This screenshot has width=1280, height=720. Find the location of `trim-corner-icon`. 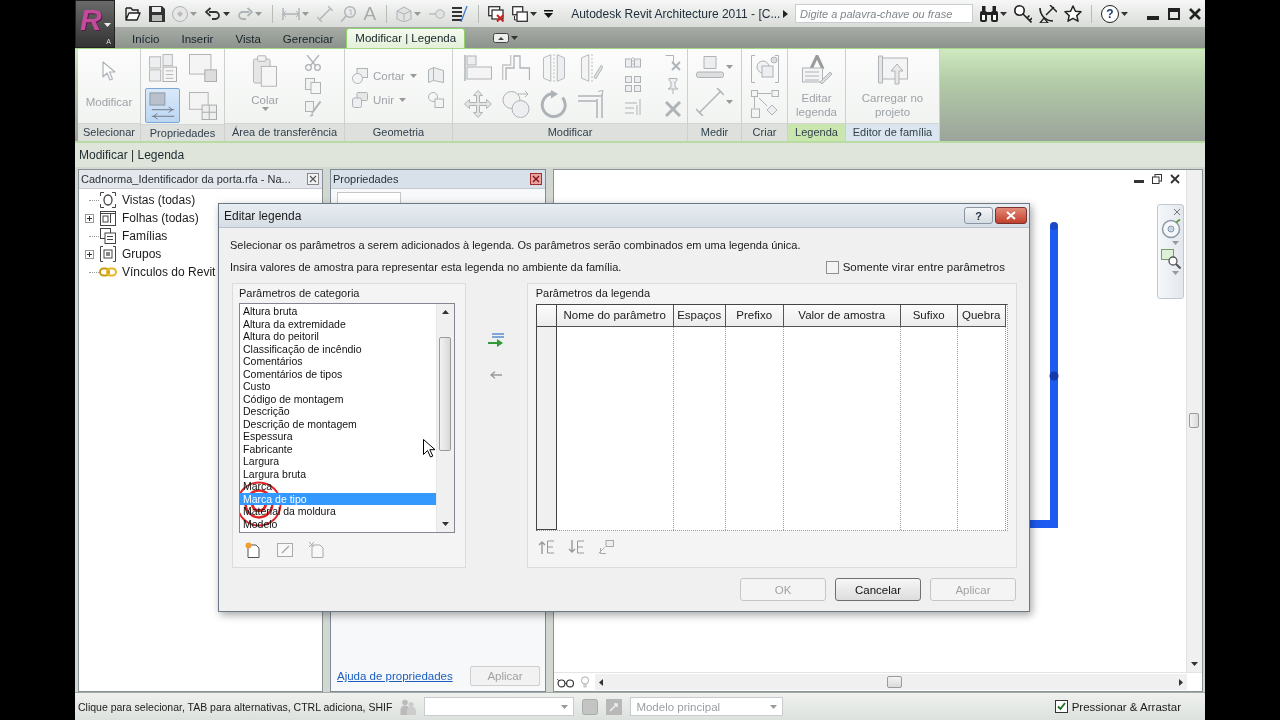

trim-corner-icon is located at coordinates (592, 104).